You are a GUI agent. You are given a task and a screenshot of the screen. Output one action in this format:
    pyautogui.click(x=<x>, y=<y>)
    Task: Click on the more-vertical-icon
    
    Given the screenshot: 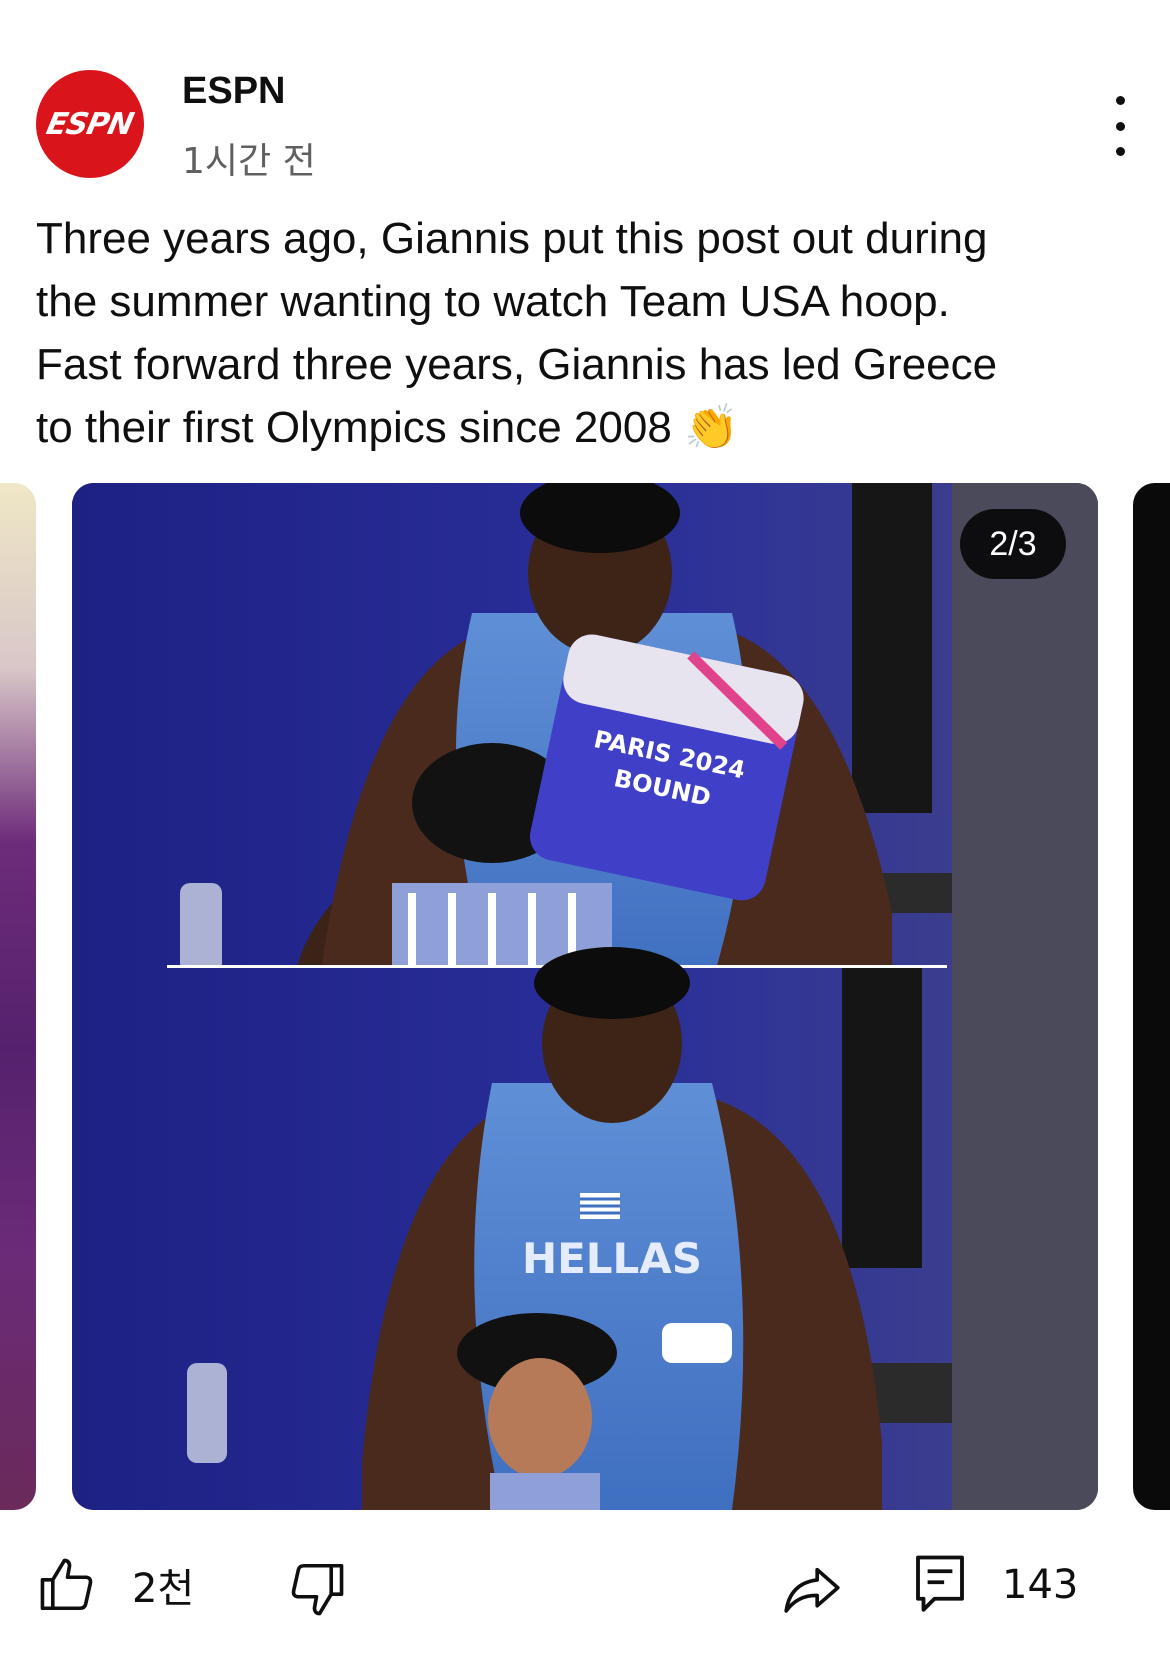 What is the action you would take?
    pyautogui.click(x=1120, y=100)
    